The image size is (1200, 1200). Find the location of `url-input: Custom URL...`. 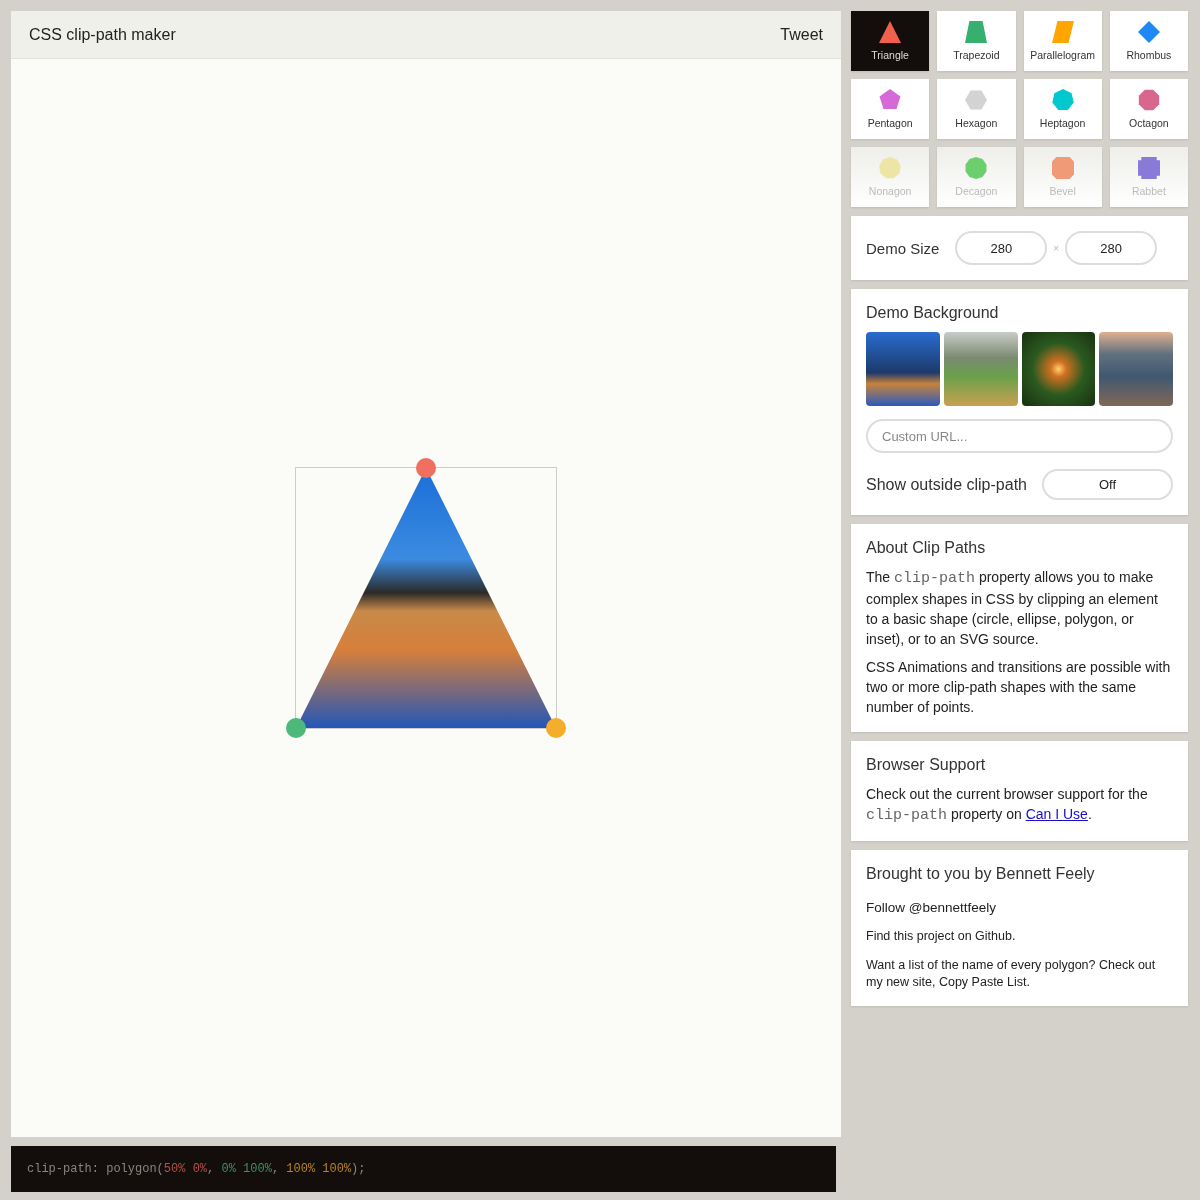

url-input: Custom URL... is located at coordinates (1019, 436).